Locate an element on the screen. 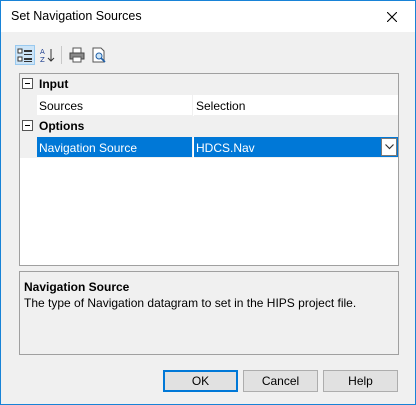  print-preview-icon is located at coordinates (99, 55).